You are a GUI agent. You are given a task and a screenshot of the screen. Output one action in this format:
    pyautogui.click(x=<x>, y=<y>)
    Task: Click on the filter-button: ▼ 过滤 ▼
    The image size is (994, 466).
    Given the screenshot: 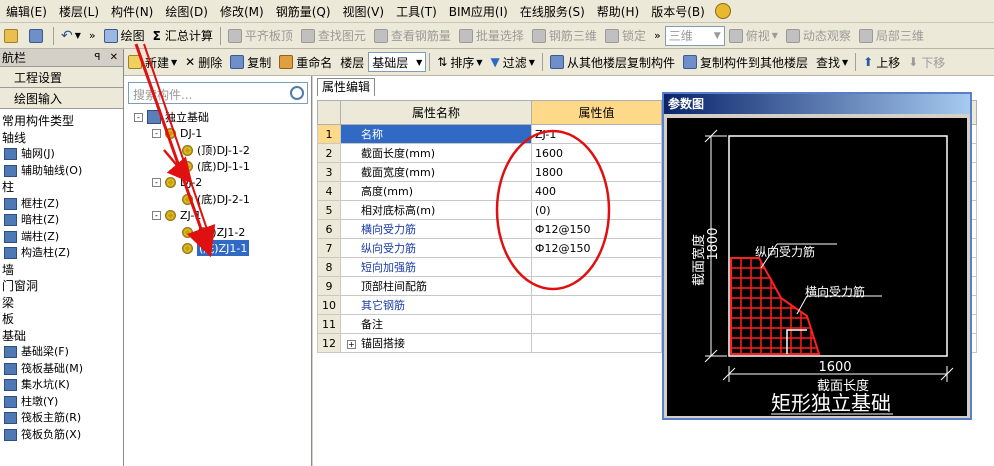 What is the action you would take?
    pyautogui.click(x=513, y=62)
    